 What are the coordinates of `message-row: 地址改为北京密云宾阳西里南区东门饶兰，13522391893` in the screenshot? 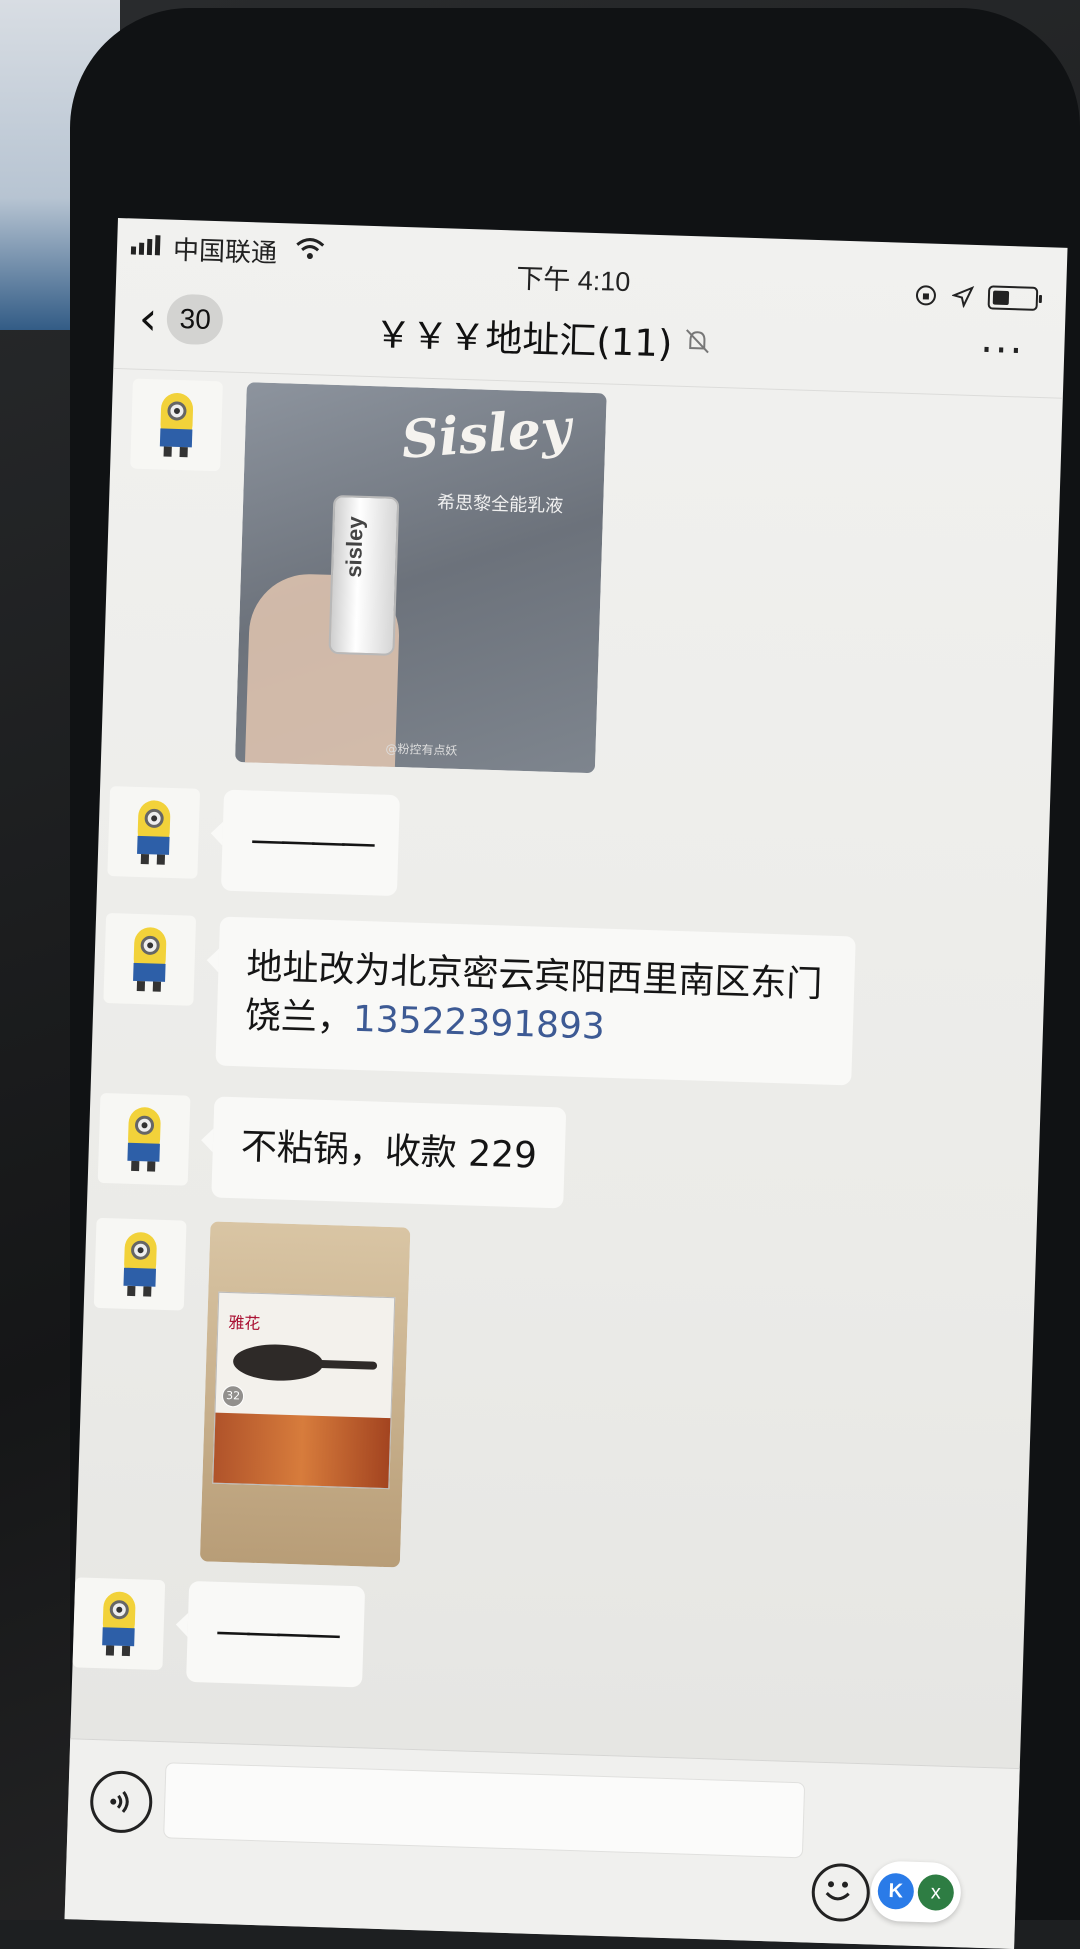 It's located at (478, 999).